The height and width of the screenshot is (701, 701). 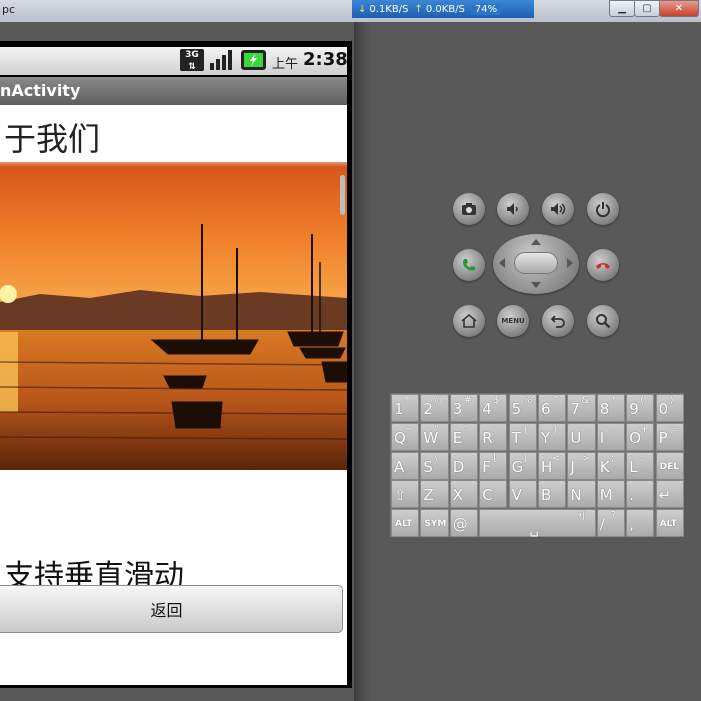 What do you see at coordinates (171, 609) in the screenshot?
I see `back-button: 返回` at bounding box center [171, 609].